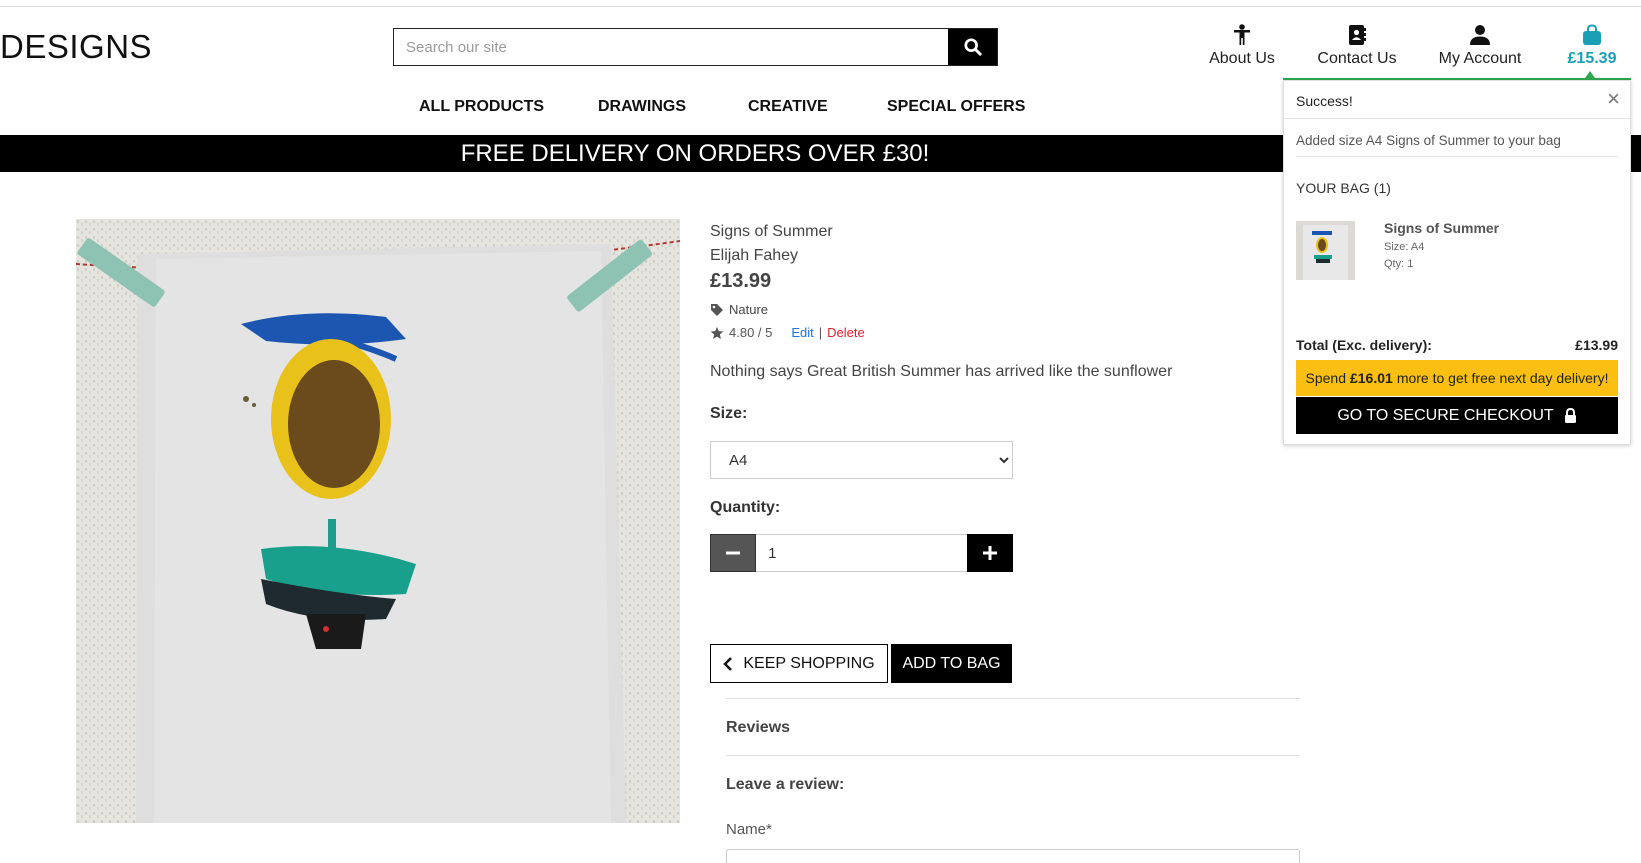 The width and height of the screenshot is (1641, 863). I want to click on nav-my-account-label: My Account, so click(1480, 58).